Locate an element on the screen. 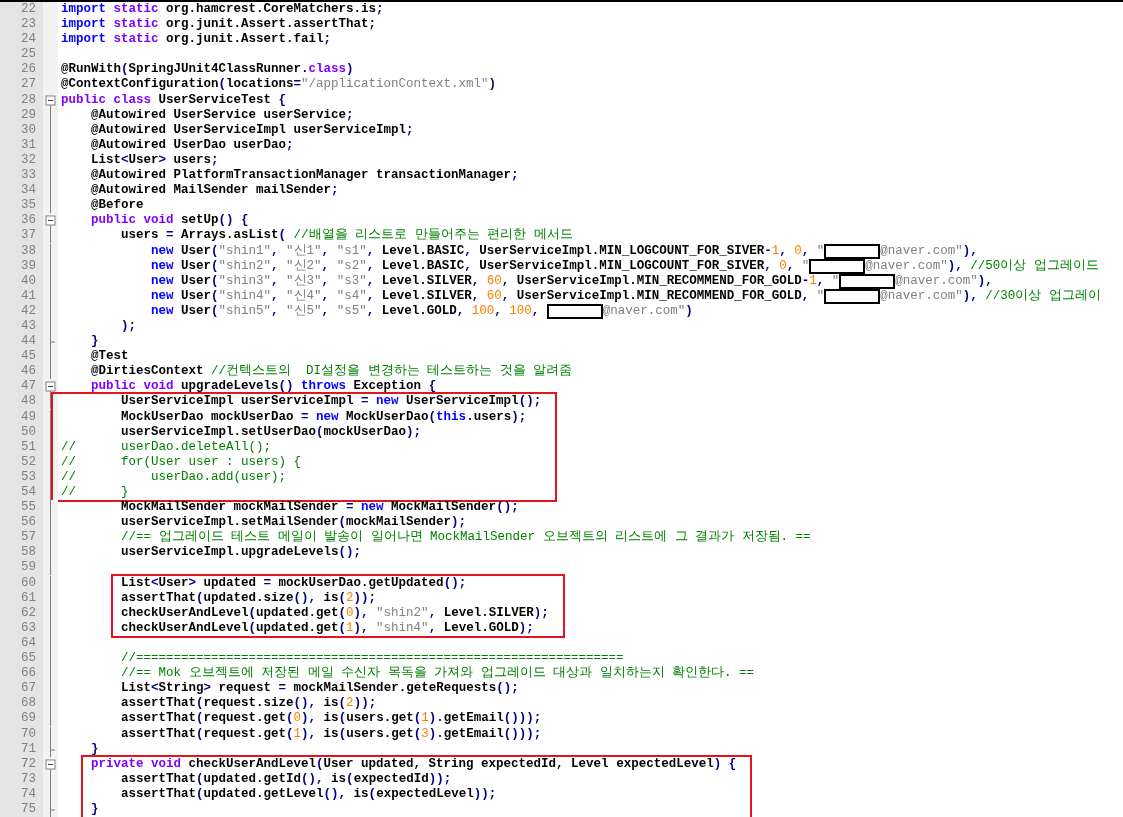  code-text: List<User> updated = mockUserDao.getUpdated(); is located at coordinates (294, 582).